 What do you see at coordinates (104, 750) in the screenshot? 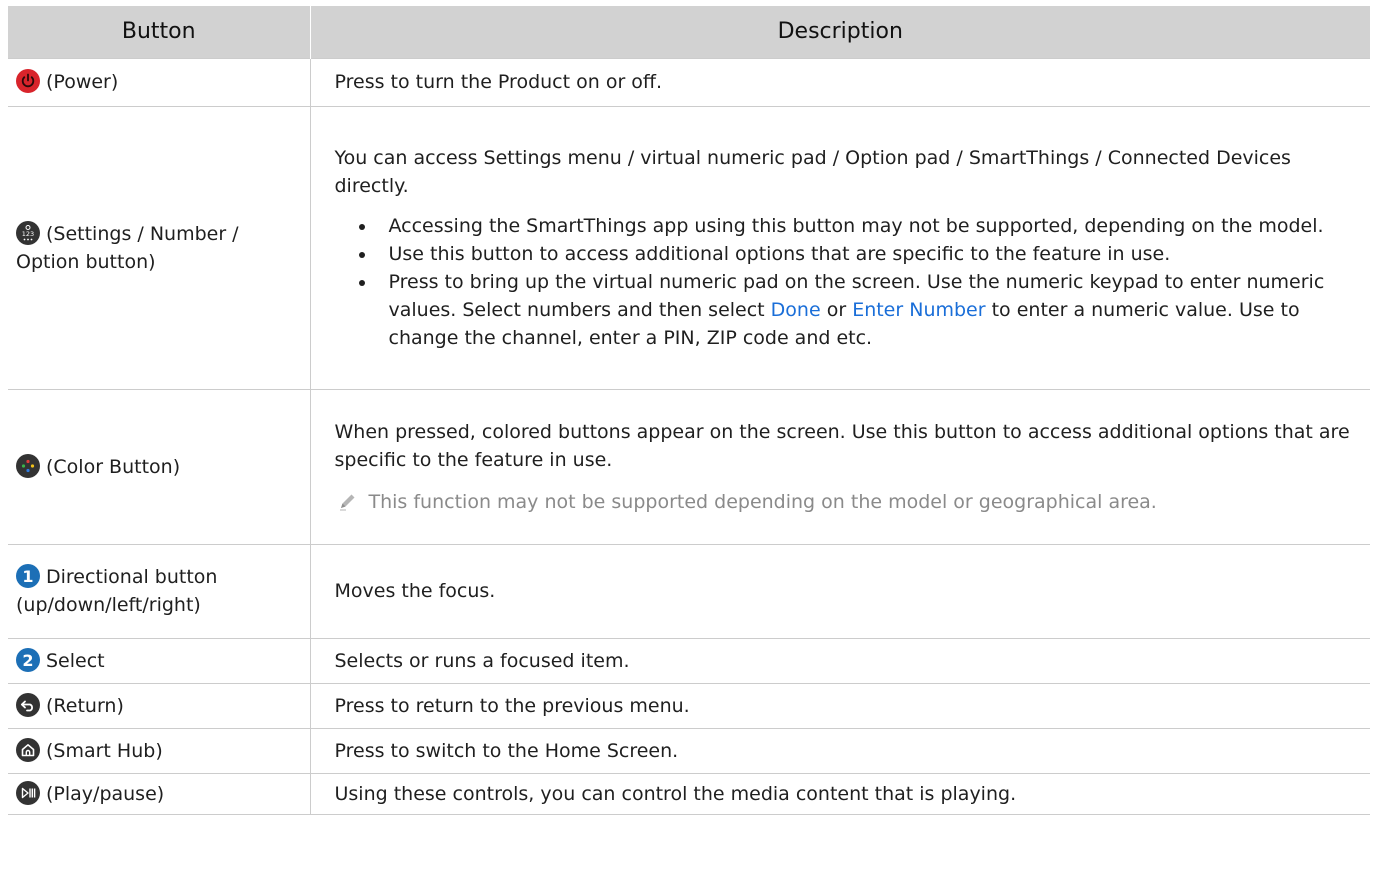
I see `smarthub-label: (Smart Hub)` at bounding box center [104, 750].